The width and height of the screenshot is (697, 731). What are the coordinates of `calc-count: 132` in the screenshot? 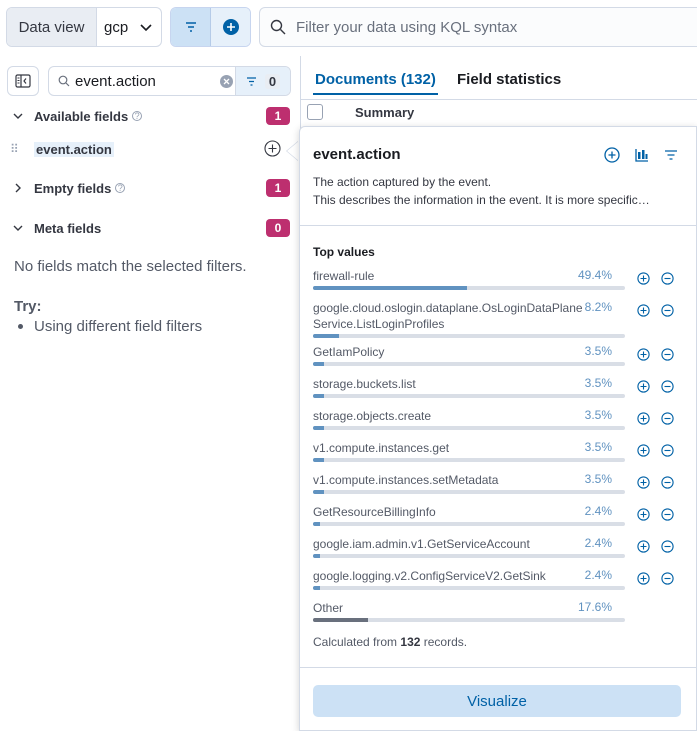 It's located at (410, 642).